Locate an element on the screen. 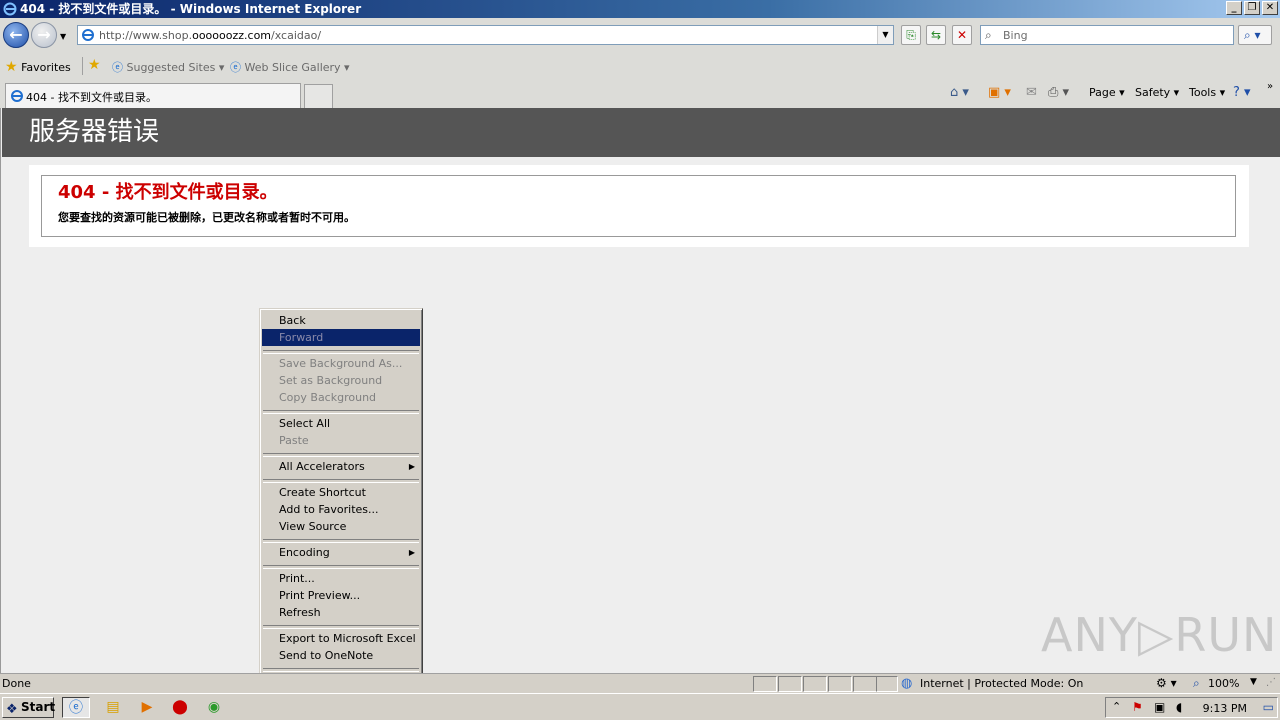 Image resolution: width=1280 pixels, height=720 pixels. menu-item-create-shortcut: Create Shortcut is located at coordinates (341, 492).